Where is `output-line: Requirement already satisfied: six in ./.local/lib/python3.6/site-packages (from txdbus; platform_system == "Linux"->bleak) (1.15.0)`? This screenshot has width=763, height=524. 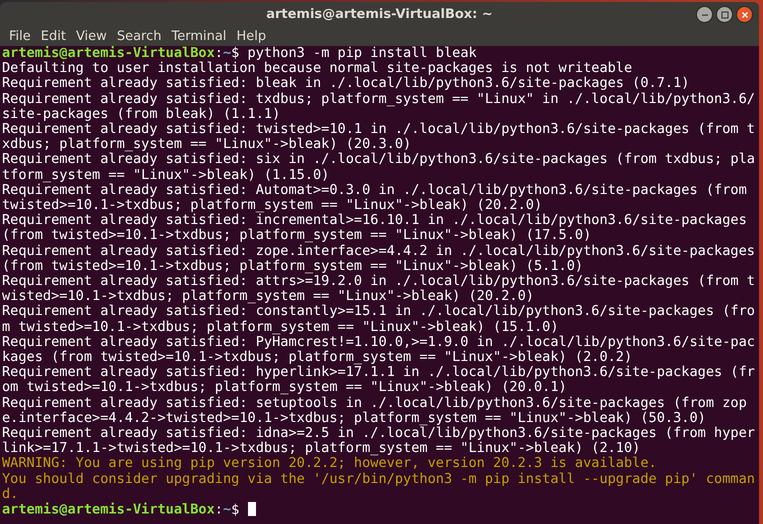
output-line: Requirement already satisfied: six in ./.local/lib/python3.6/site-packages (from txdbus; platform_system == "Linux"->bleak) (1.15.0) is located at coordinates (378, 167).